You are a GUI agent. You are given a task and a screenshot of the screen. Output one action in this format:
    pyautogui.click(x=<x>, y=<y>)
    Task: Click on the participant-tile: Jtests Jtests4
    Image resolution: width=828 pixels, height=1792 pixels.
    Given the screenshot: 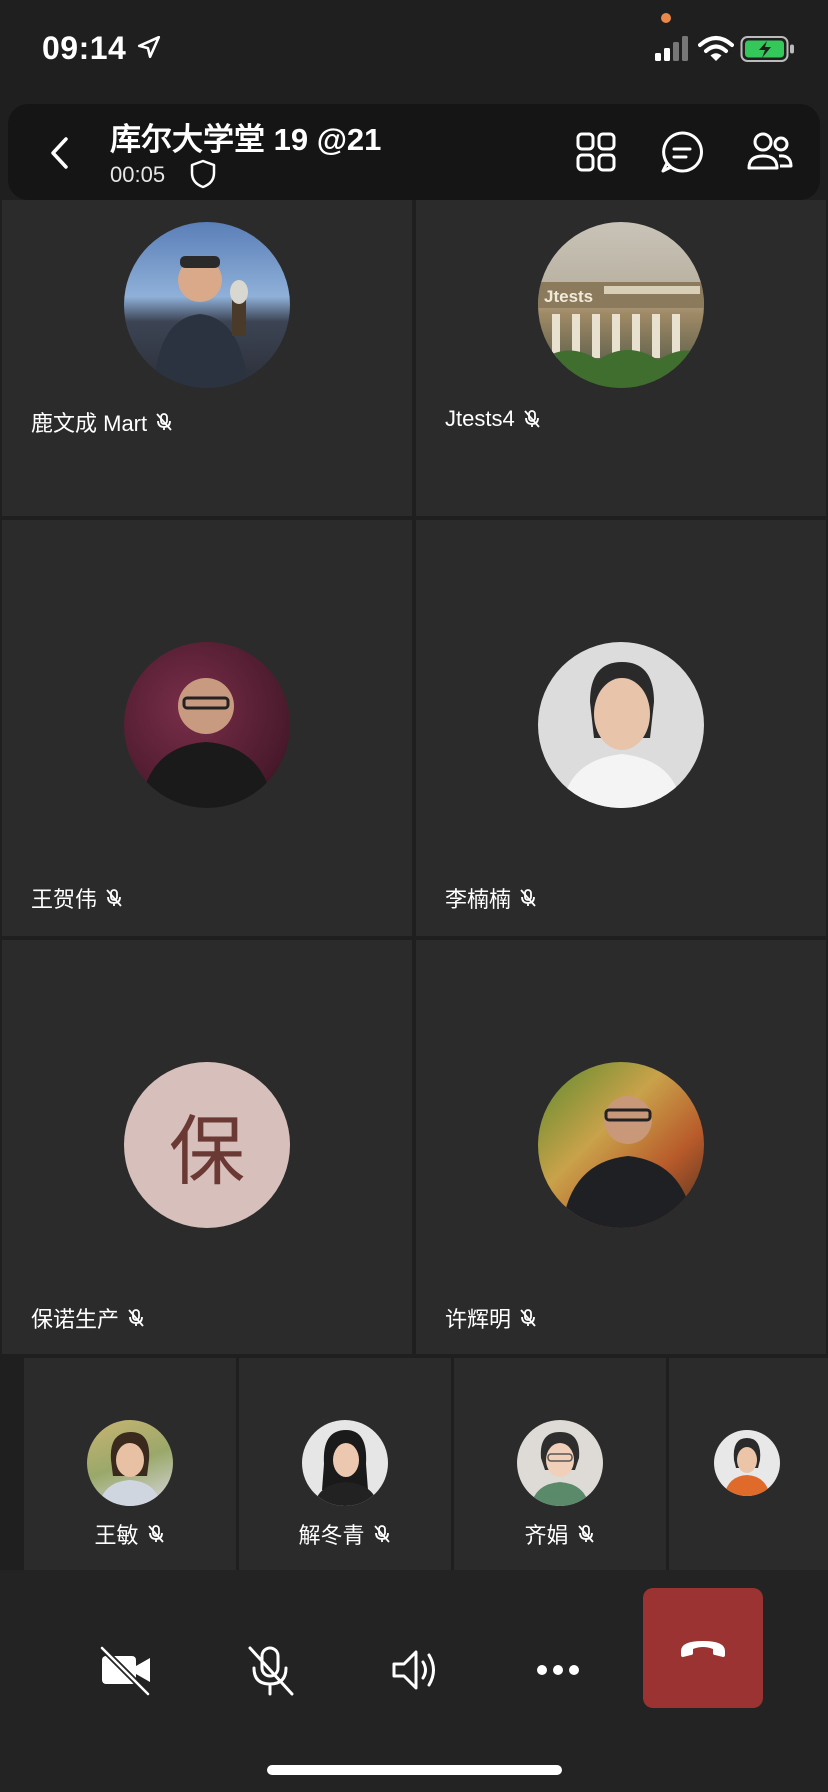 What is the action you would take?
    pyautogui.click(x=621, y=358)
    